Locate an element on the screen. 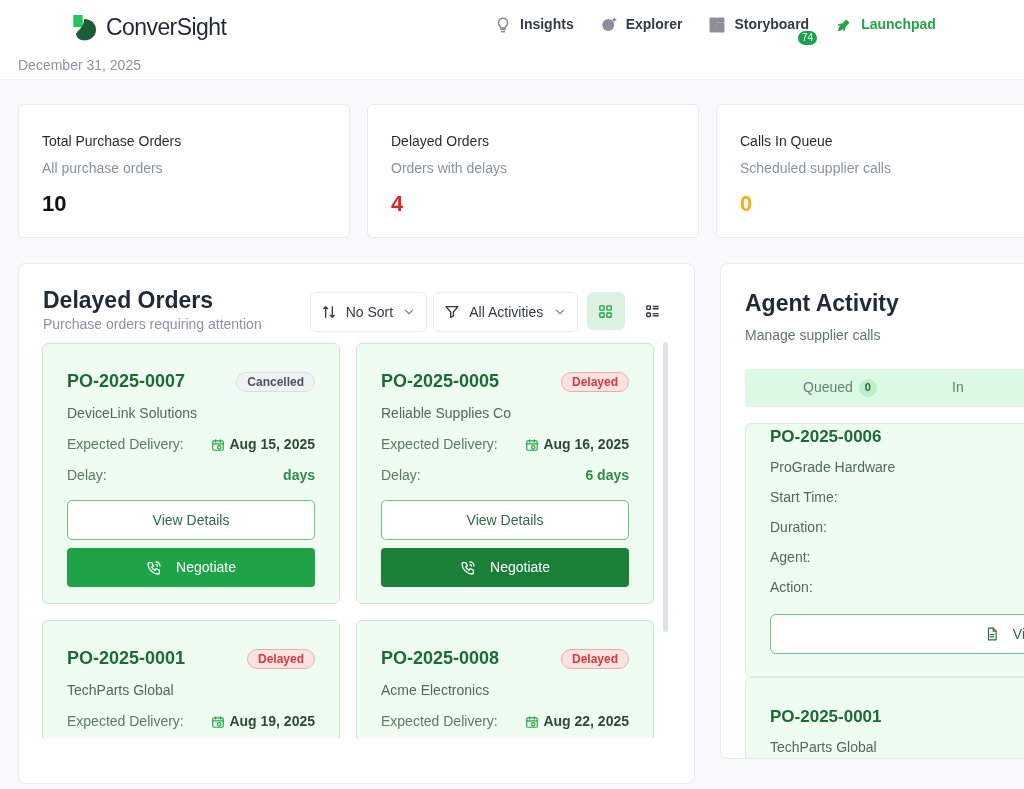  list-view-icon is located at coordinates (653, 311).